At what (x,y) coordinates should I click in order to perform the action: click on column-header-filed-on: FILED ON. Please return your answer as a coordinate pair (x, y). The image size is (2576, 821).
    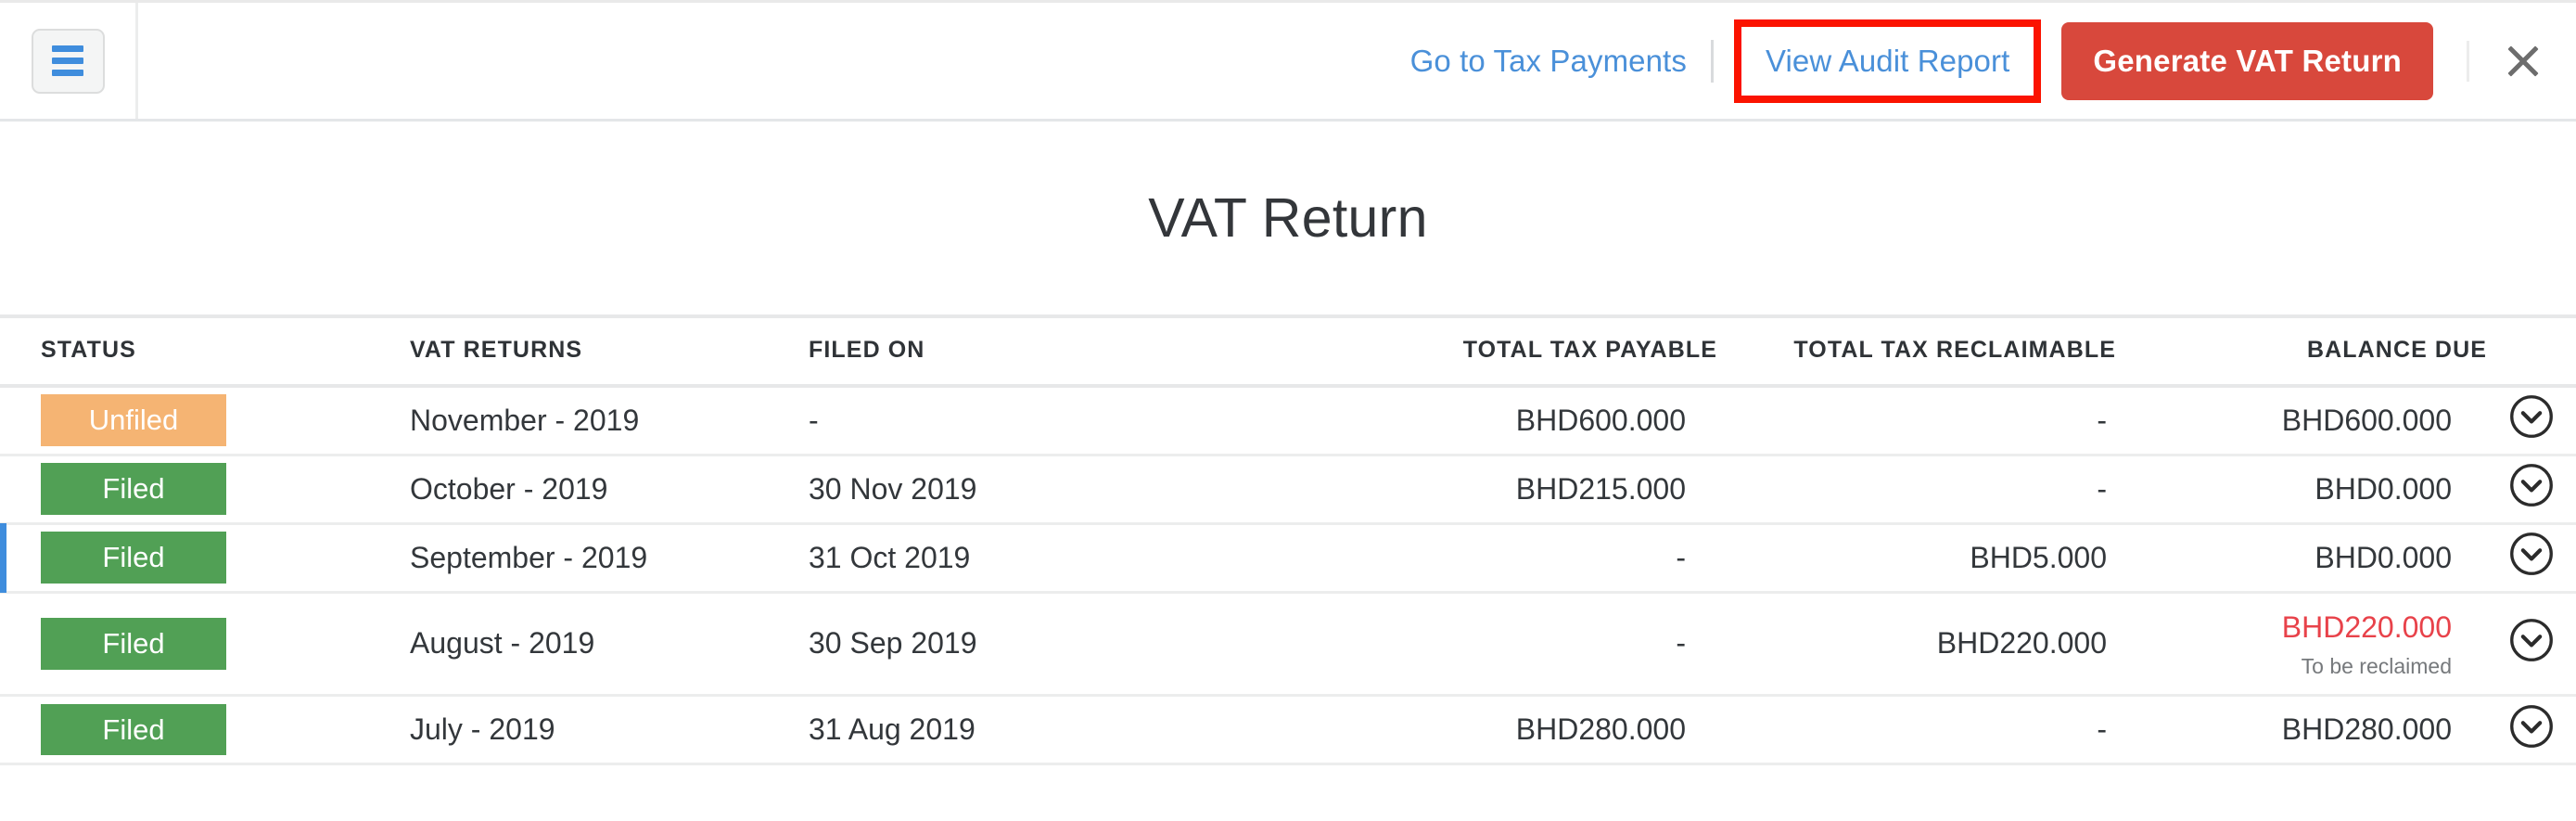
    Looking at the image, I should click on (1031, 353).